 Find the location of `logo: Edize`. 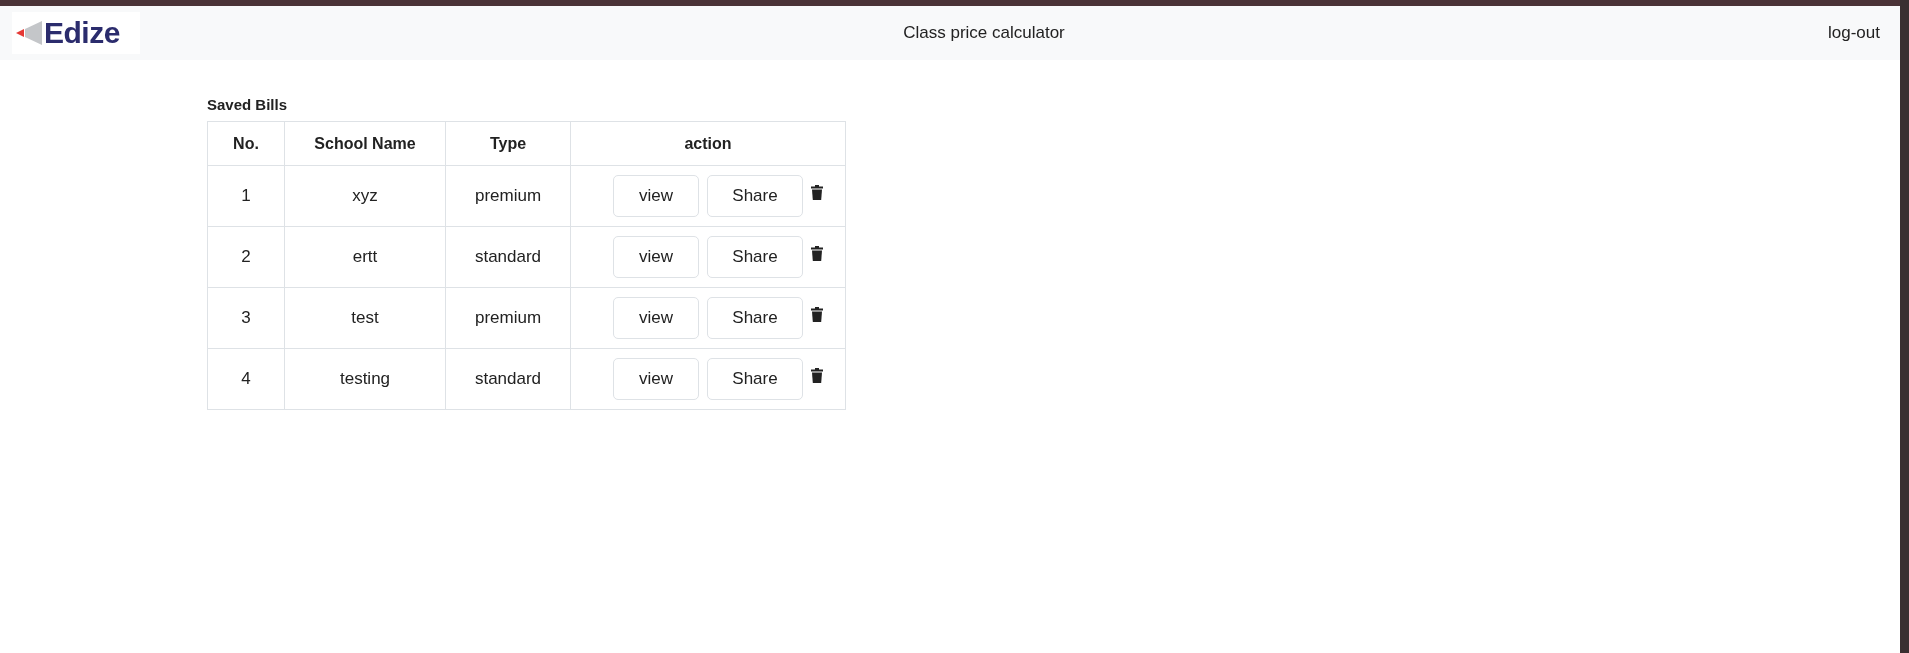

logo: Edize is located at coordinates (82, 33).